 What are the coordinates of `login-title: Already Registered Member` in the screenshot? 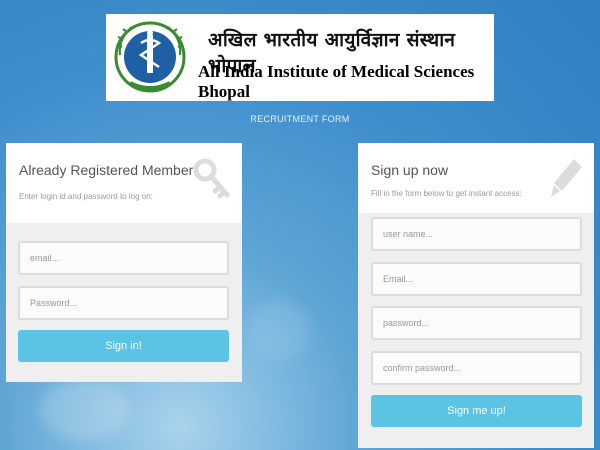 It's located at (106, 170).